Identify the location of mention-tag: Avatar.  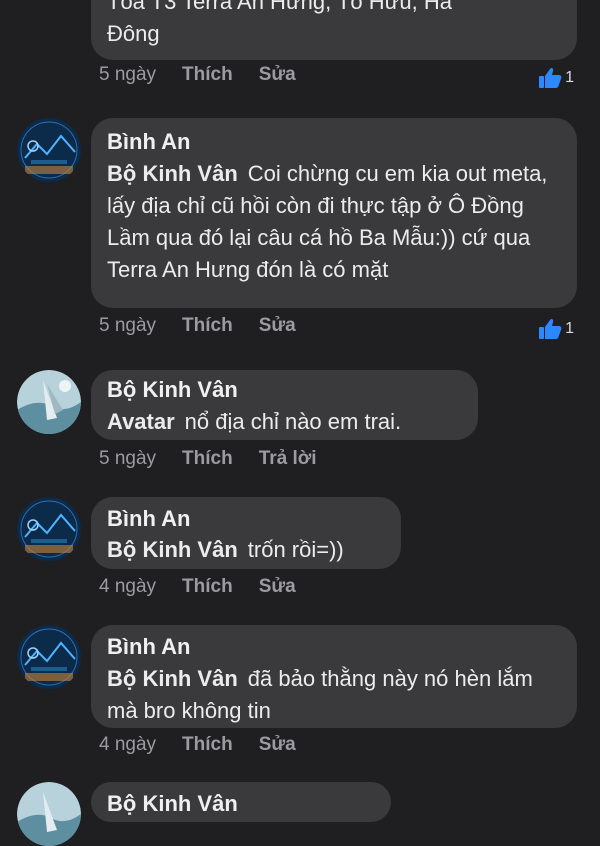
(141, 421).